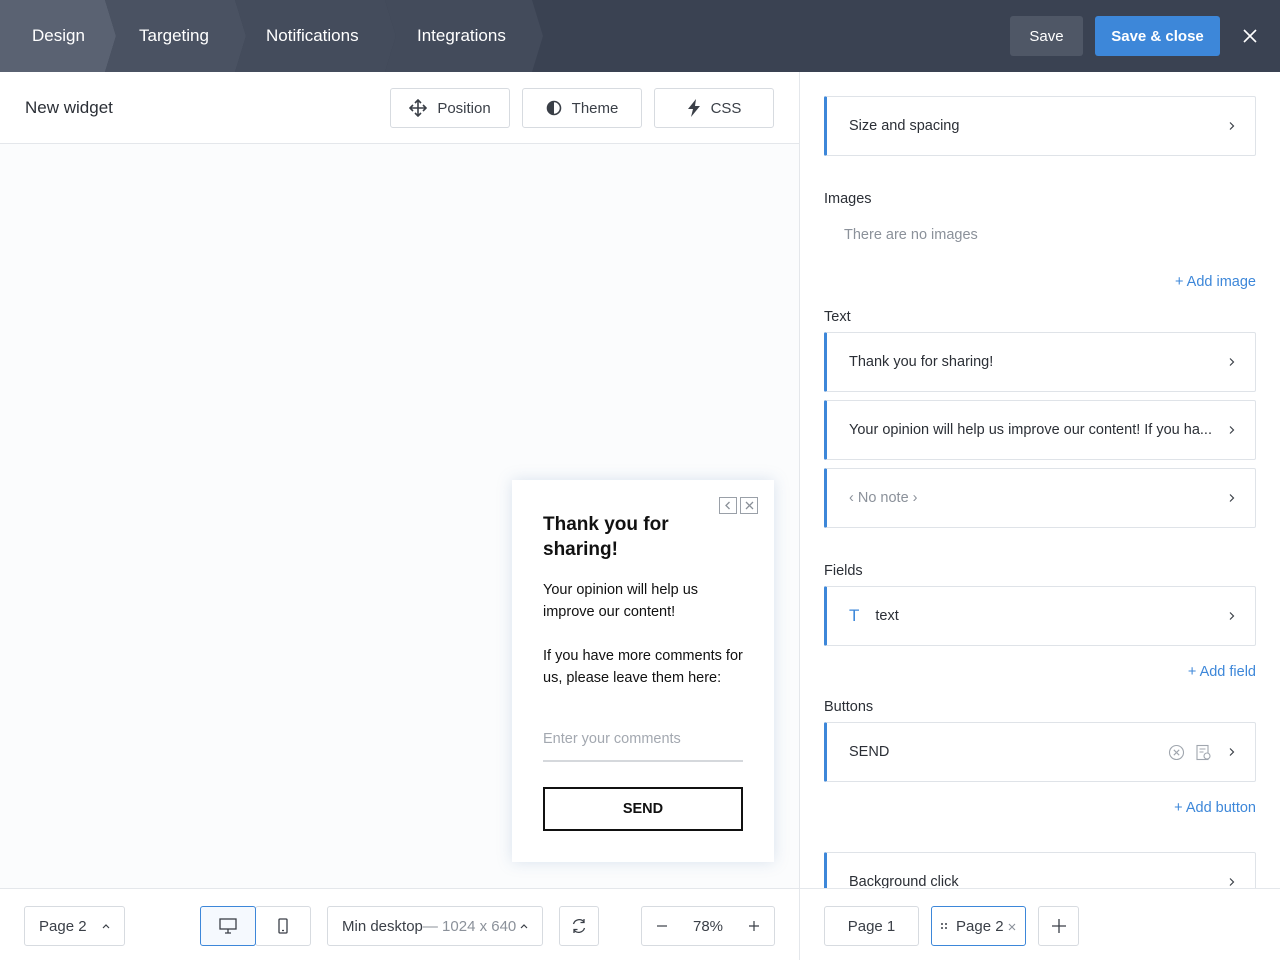 The height and width of the screenshot is (960, 1280). I want to click on page-select: Page 2, so click(74, 926).